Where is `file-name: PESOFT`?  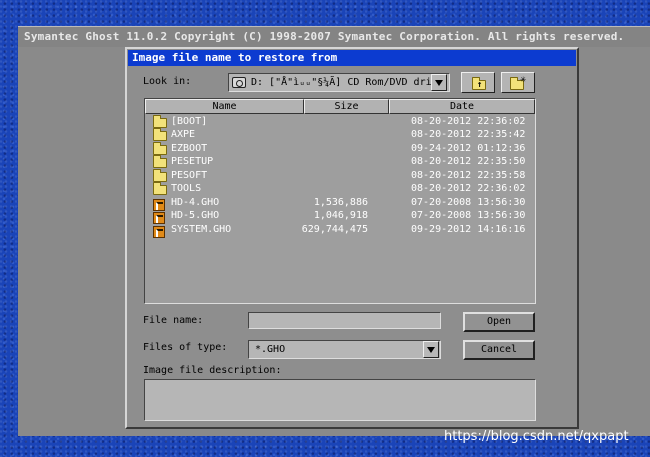 file-name: PESOFT is located at coordinates (189, 175).